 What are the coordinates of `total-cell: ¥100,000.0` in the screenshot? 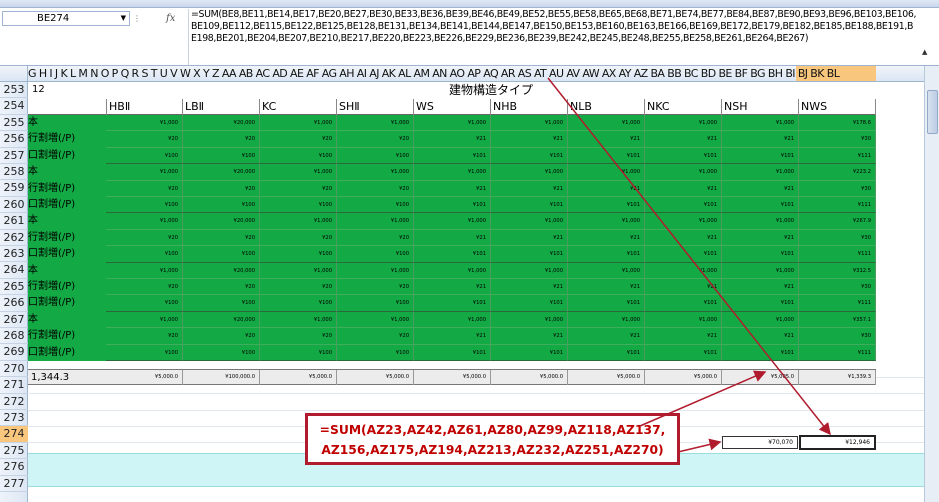 It's located at (221, 377).